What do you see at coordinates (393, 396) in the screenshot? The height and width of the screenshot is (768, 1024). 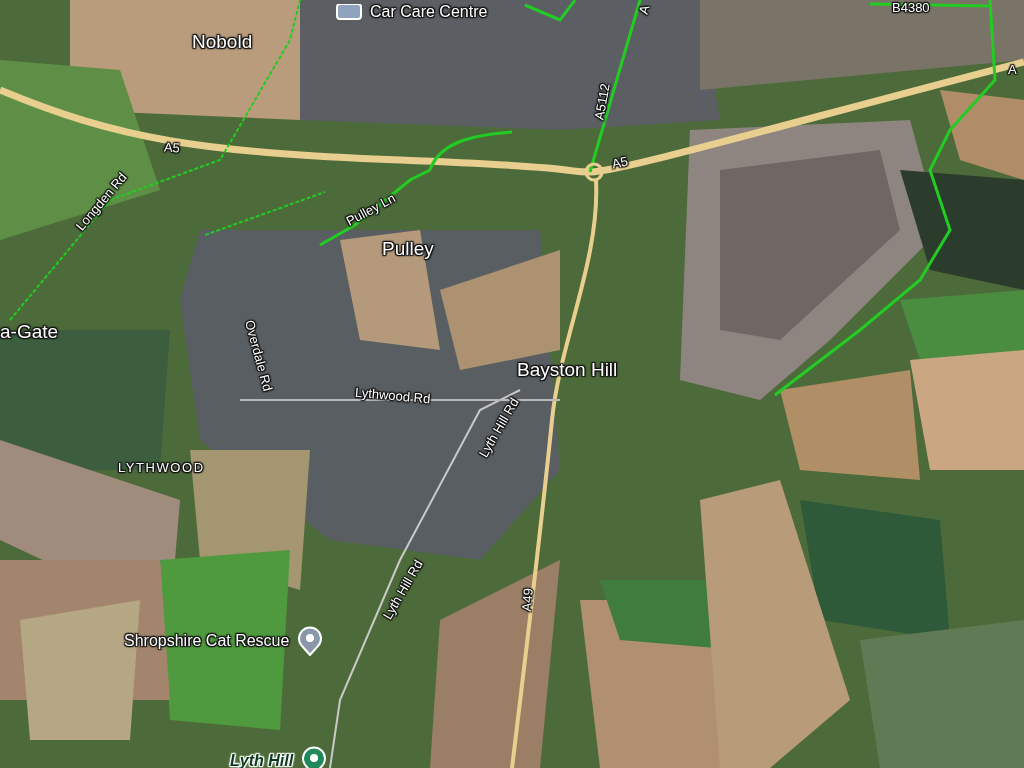 I see `road-label: Lythwood Rd` at bounding box center [393, 396].